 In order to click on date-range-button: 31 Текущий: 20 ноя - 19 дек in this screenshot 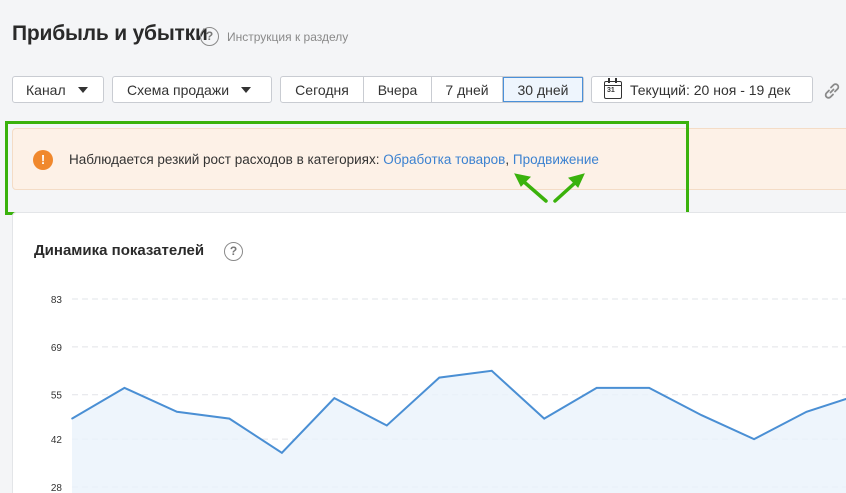, I will do `click(702, 89)`.